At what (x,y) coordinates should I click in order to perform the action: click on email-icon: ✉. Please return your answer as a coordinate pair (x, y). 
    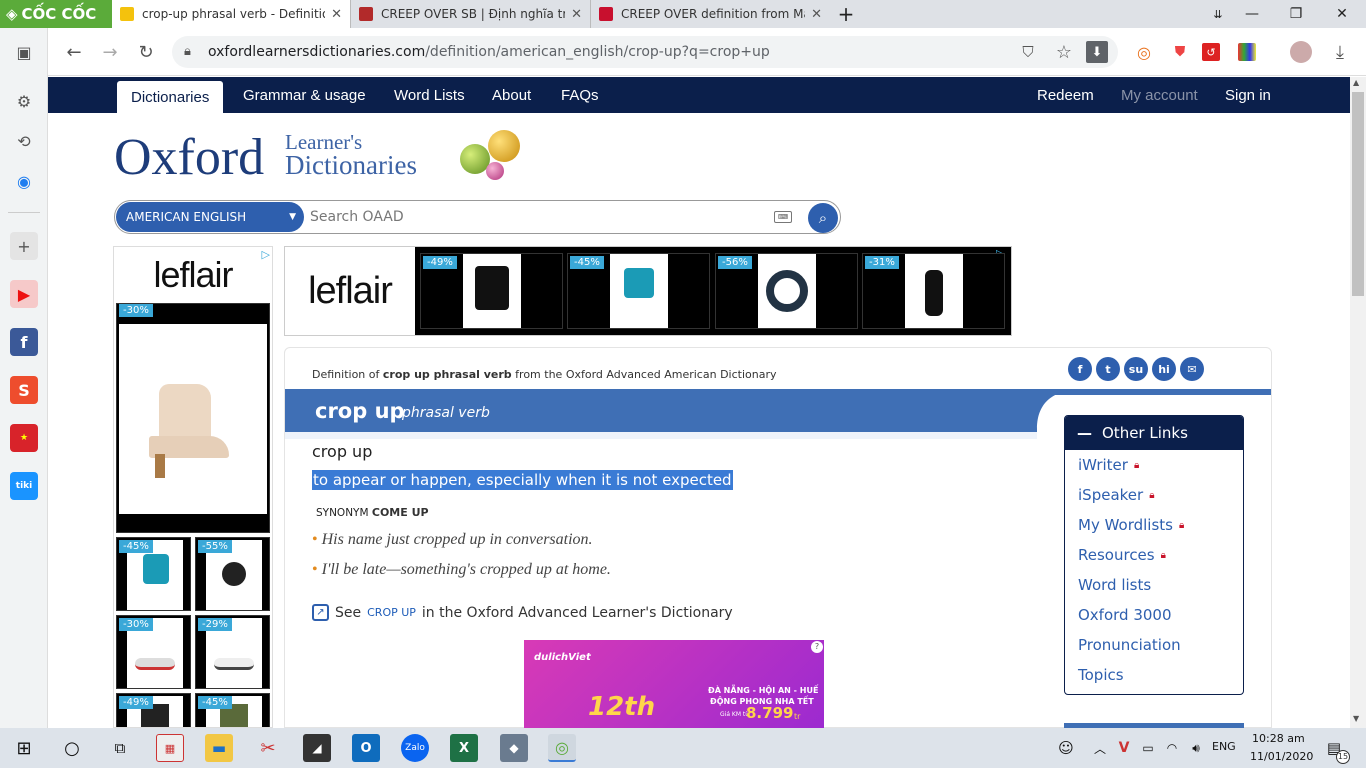
    Looking at the image, I should click on (1192, 369).